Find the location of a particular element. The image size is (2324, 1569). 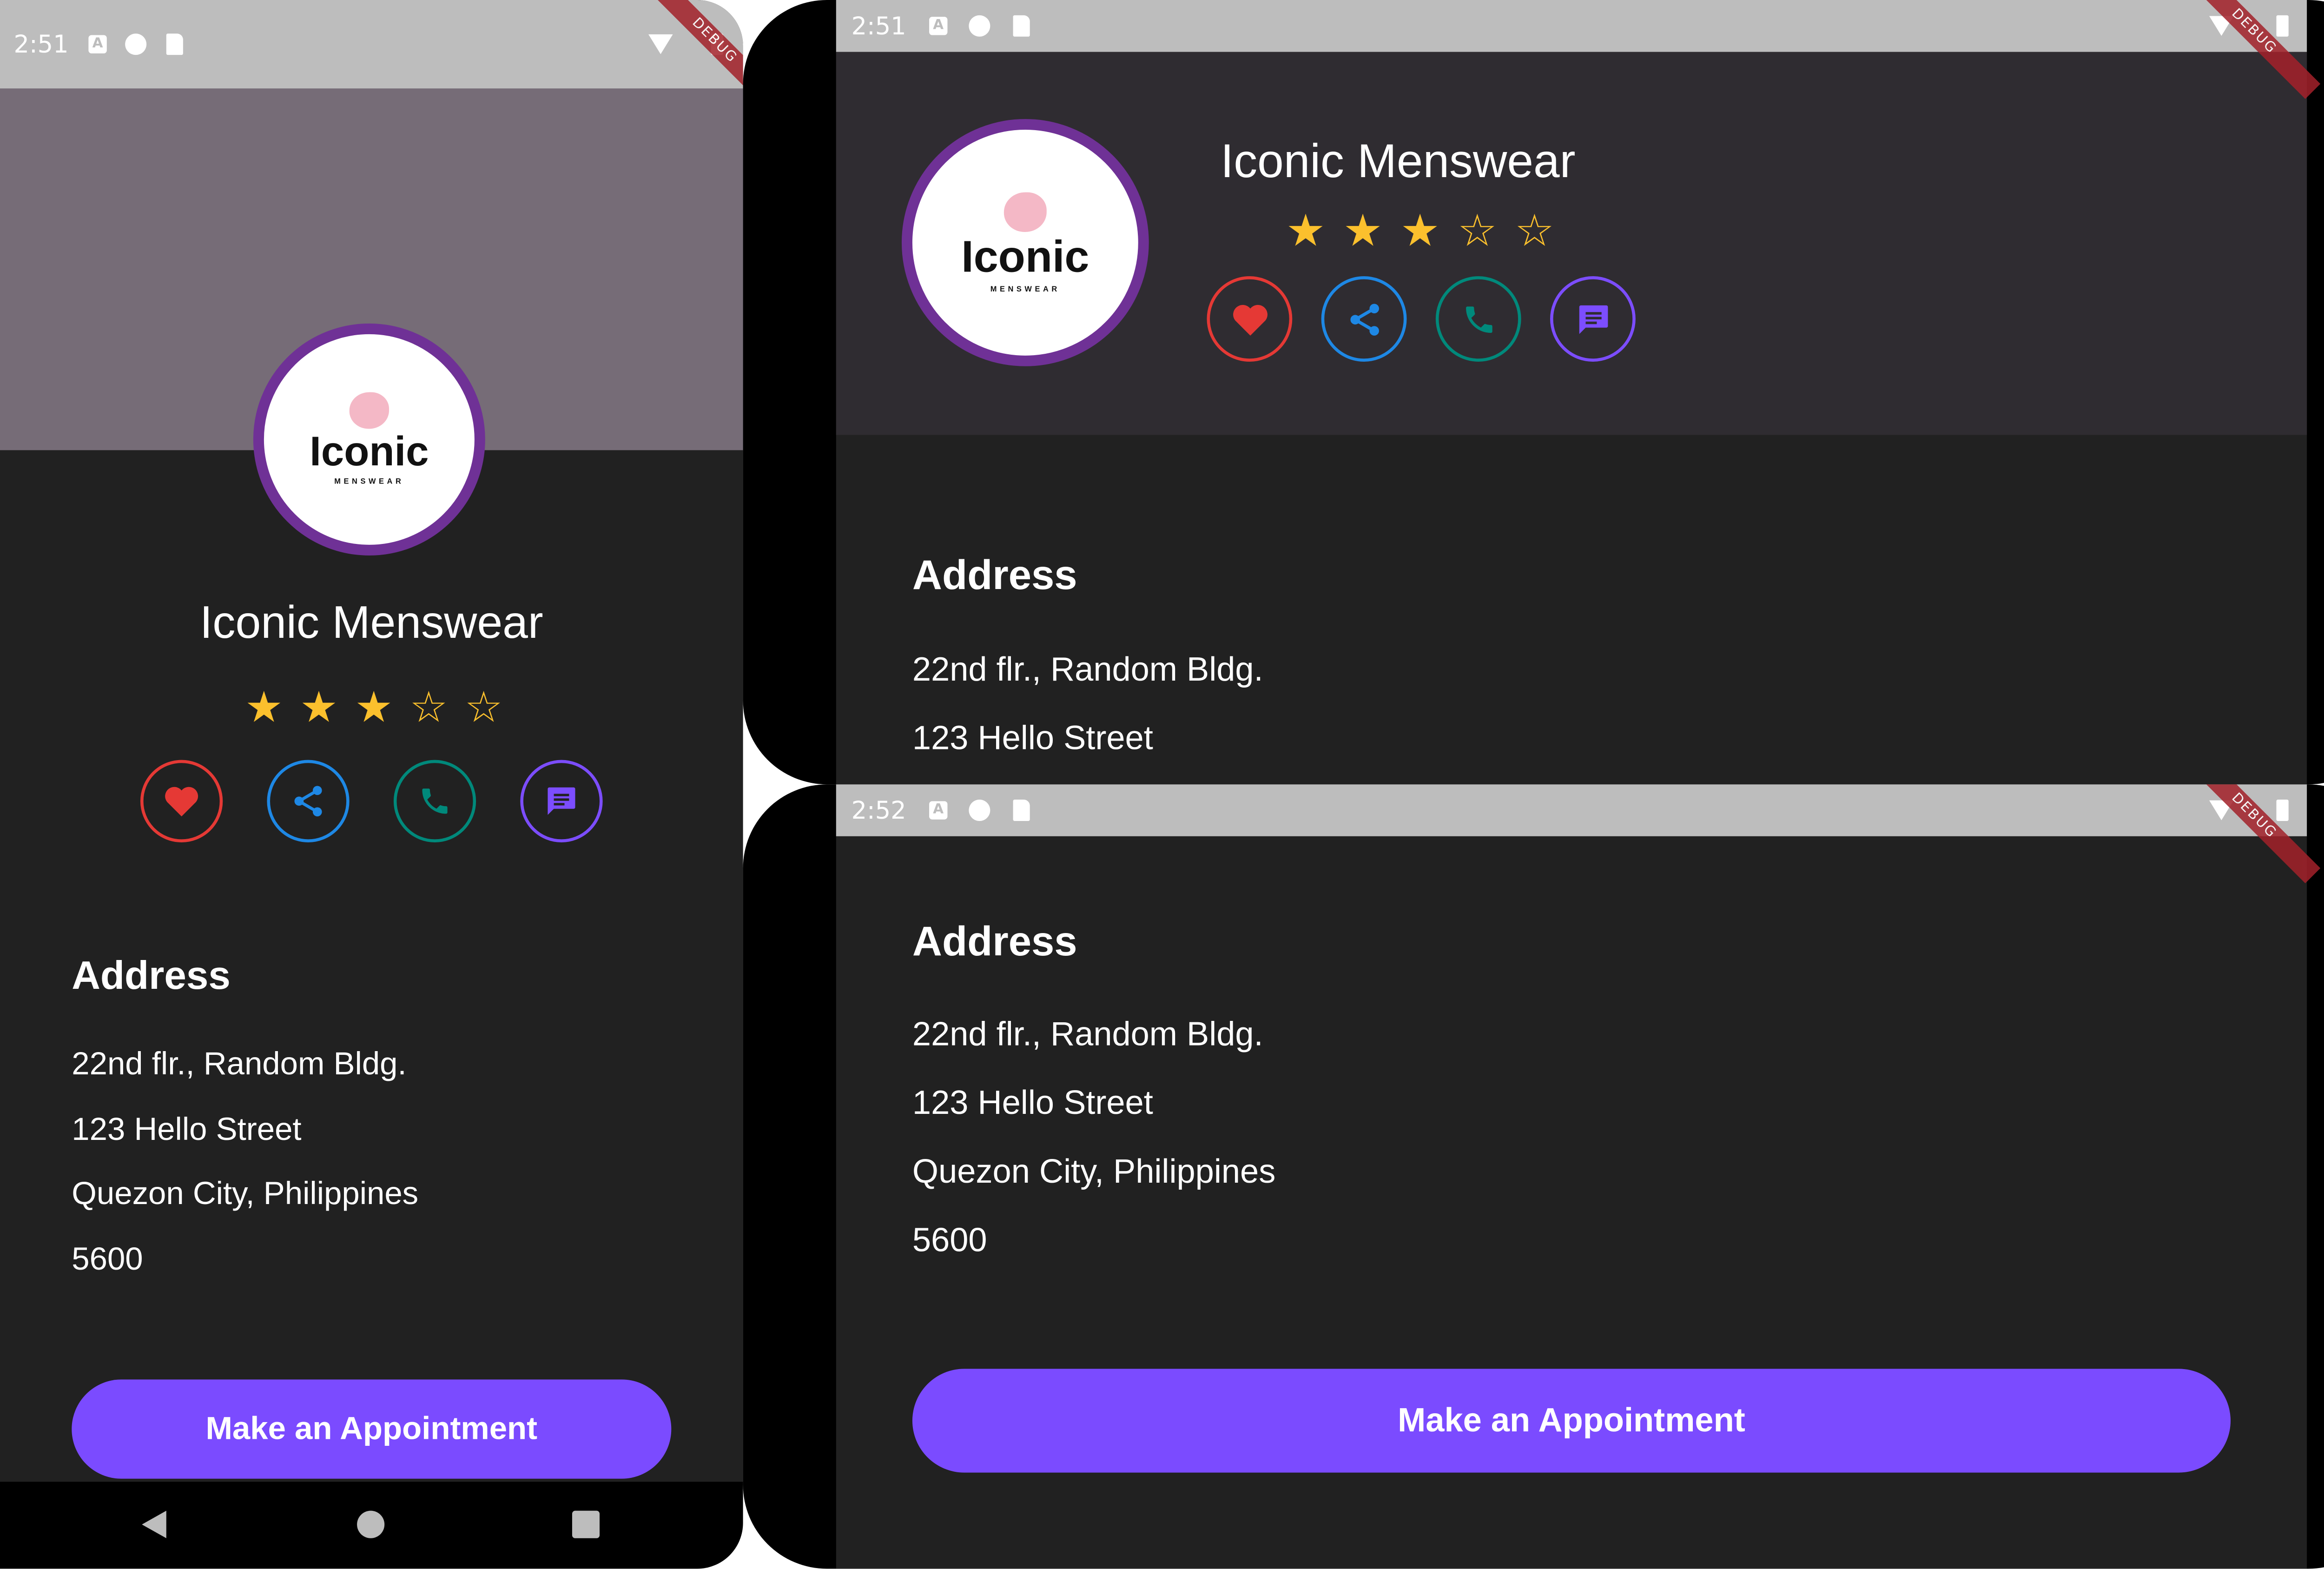

status-bar: 2:52 A is located at coordinates (1571, 810).